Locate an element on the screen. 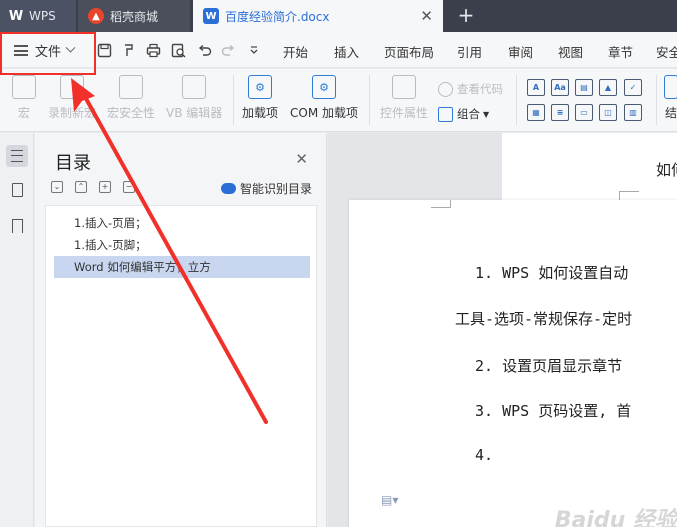 The height and width of the screenshot is (527, 677). tab-wps-label: WPS is located at coordinates (42, 16).